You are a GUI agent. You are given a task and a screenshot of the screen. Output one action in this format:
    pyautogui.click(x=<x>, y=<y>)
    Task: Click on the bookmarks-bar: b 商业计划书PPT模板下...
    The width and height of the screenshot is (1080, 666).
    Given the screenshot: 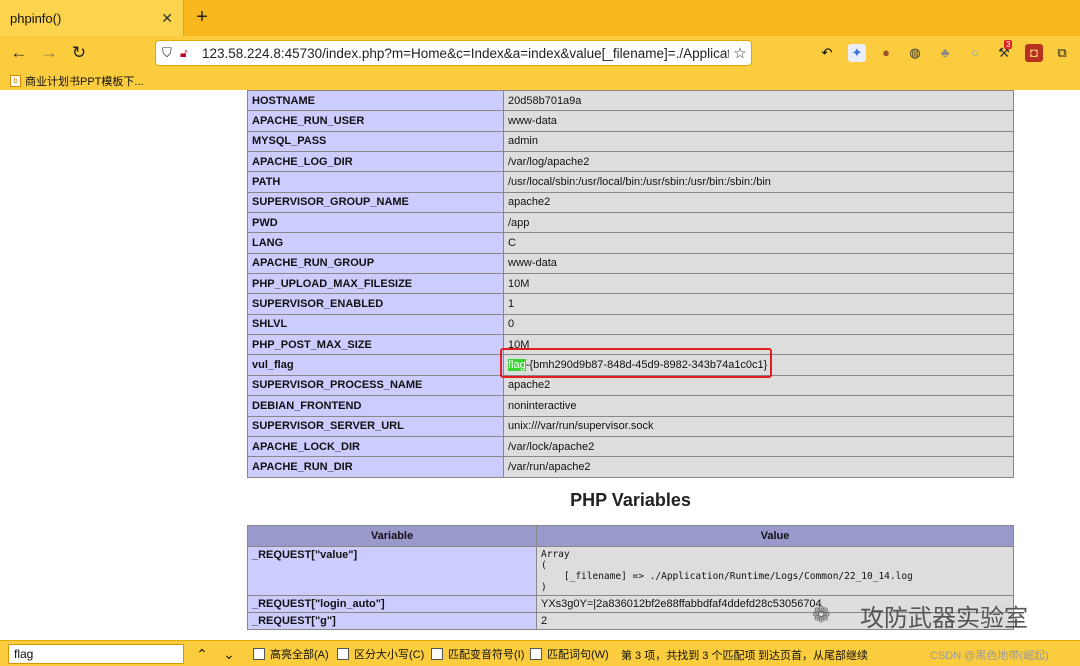 What is the action you would take?
    pyautogui.click(x=540, y=80)
    